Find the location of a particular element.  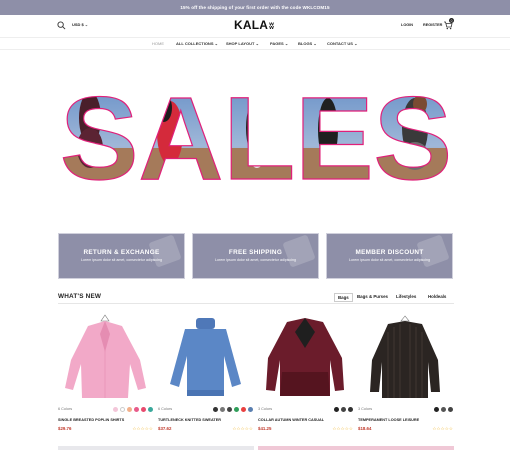

nav-item-all-collections: ALL COLLECTIONS ⌄ is located at coordinates (197, 43).